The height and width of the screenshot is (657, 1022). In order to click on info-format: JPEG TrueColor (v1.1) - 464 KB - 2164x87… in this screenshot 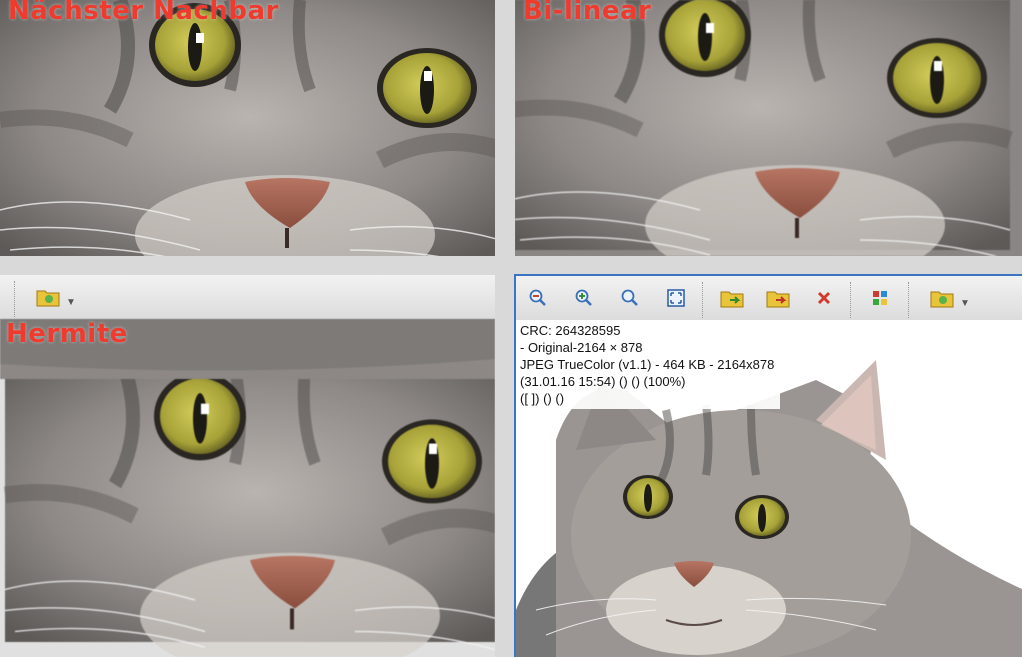, I will do `click(647, 364)`.